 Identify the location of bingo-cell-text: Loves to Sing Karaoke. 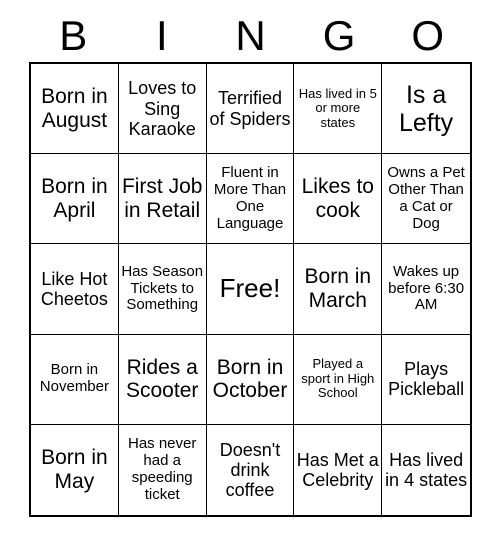
(162, 108).